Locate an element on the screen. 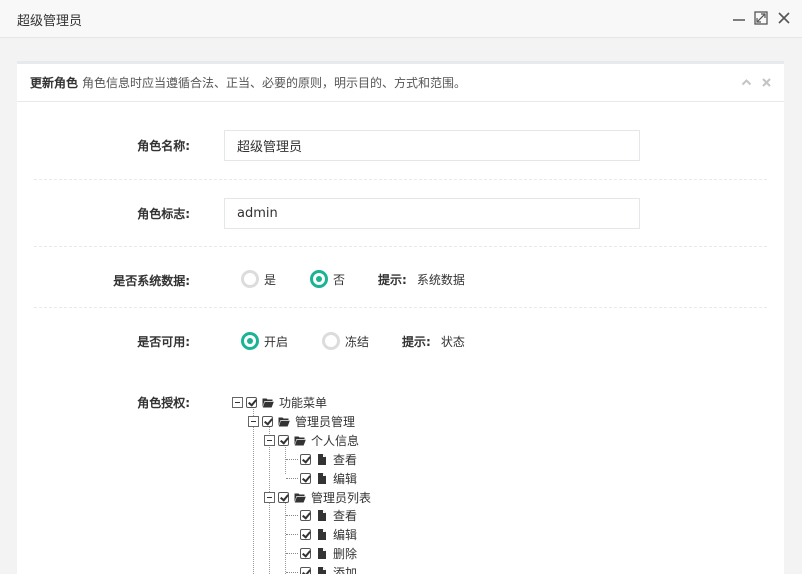  panel-header: 更新角色 角色信息时应当遵循合法、正当、必要的原则，明示目的、方式和范围。 is located at coordinates (400, 83).